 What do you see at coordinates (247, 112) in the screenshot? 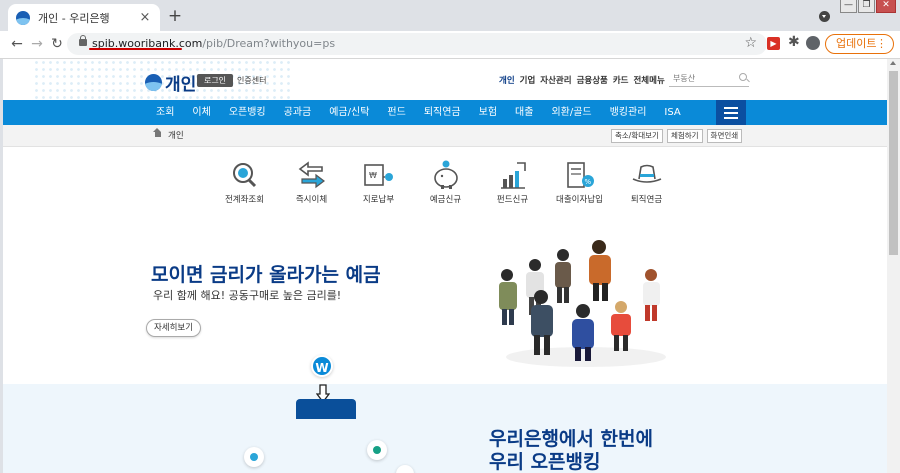
I see `gnb-item: 오픈뱅킹` at bounding box center [247, 112].